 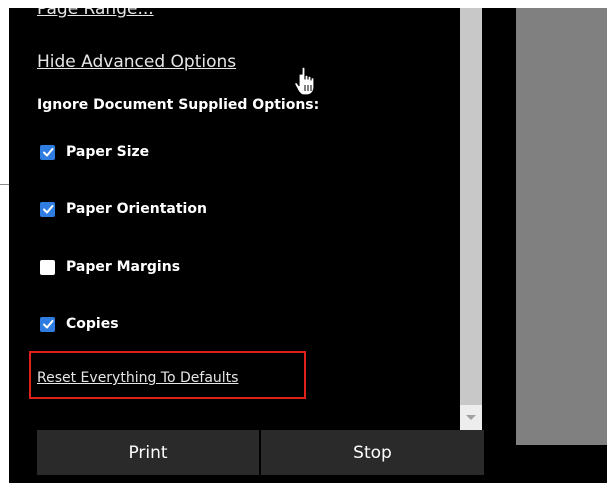 I want to click on copies-label: Copies, so click(x=92, y=324).